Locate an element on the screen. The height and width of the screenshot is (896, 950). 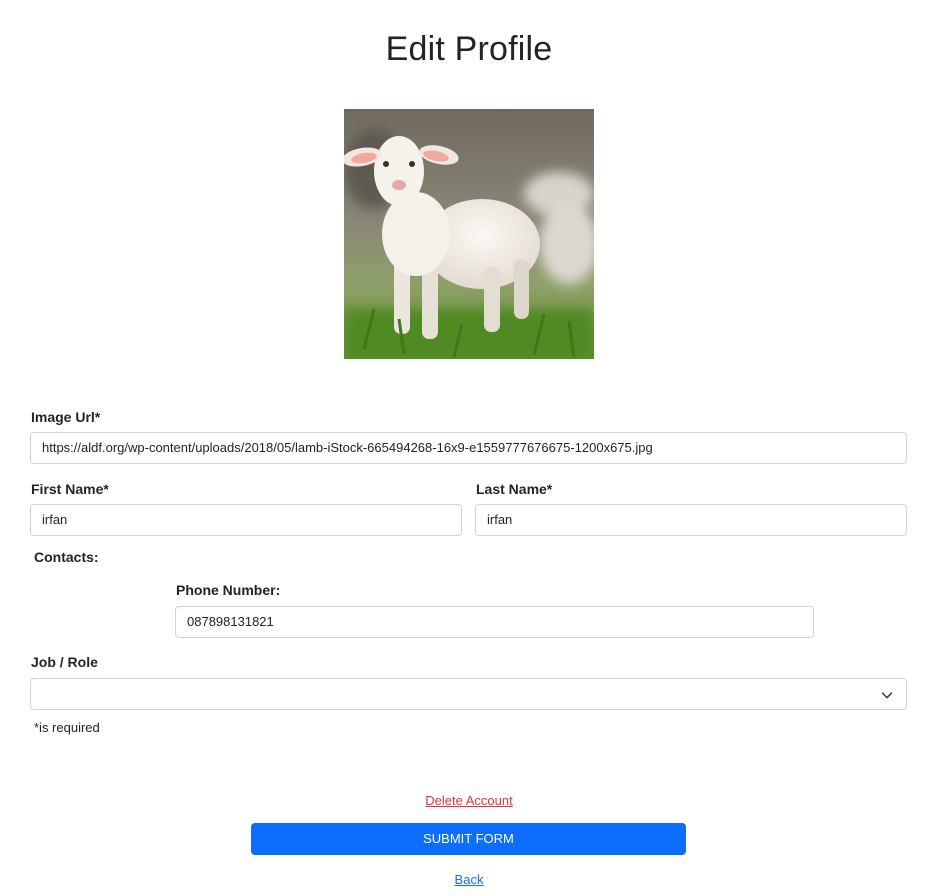
last-name-input: irfan is located at coordinates (691, 520).